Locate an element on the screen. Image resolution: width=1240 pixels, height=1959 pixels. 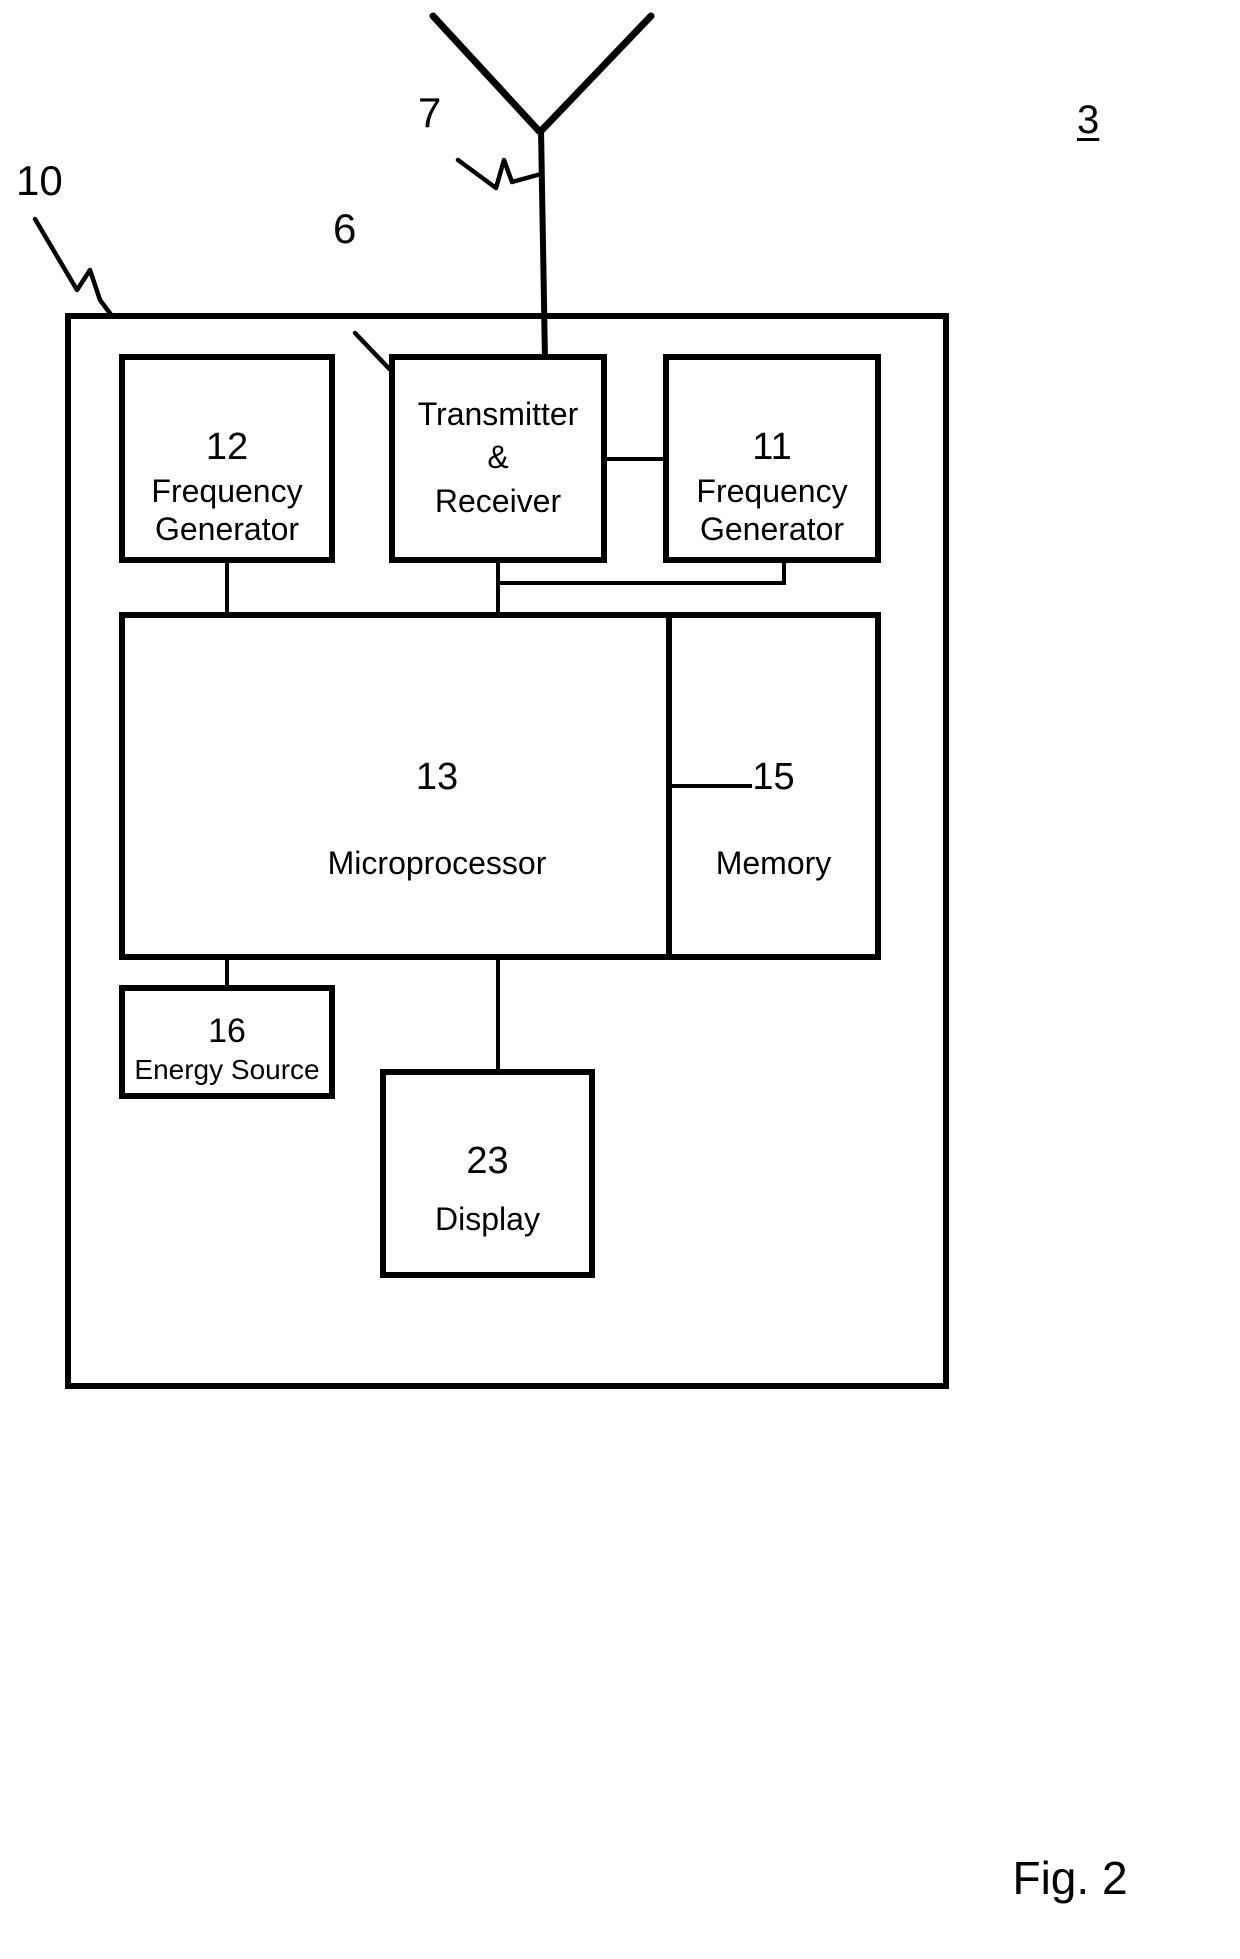
block-label-memory-15: 15 Memory is located at coordinates (773, 819).